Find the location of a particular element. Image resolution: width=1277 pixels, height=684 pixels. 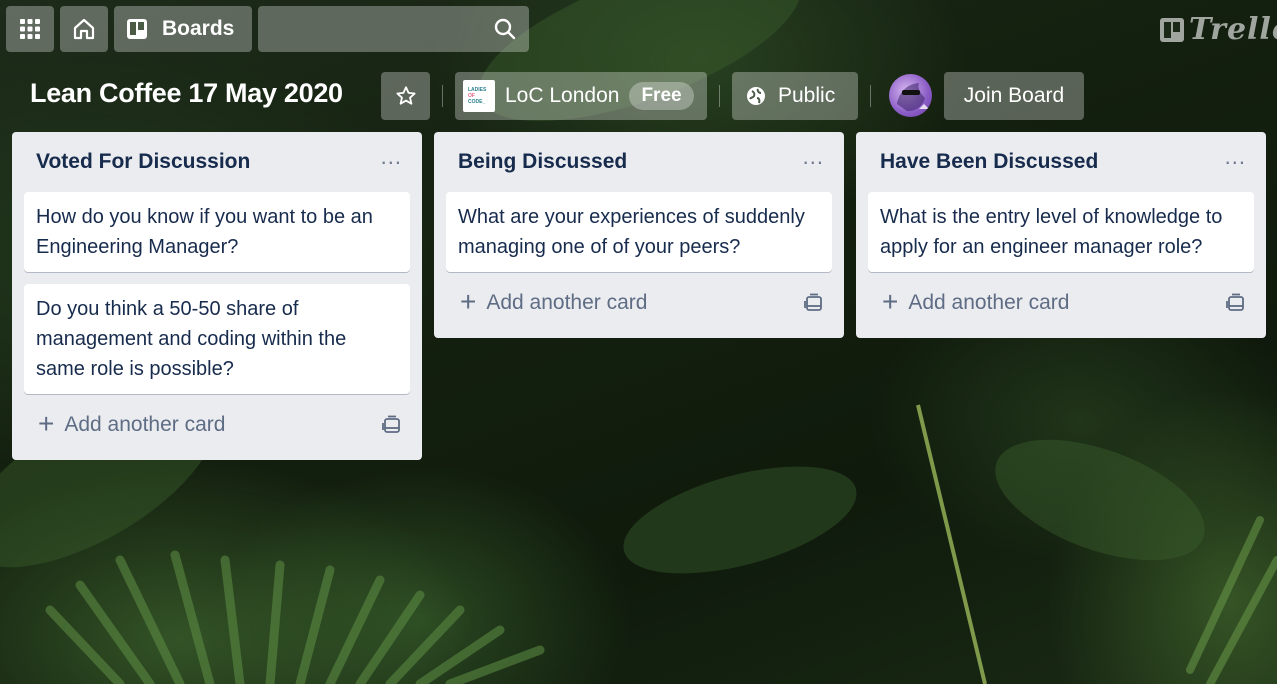

team-button: LADIES OF CODE_ LoC London Free is located at coordinates (581, 96).